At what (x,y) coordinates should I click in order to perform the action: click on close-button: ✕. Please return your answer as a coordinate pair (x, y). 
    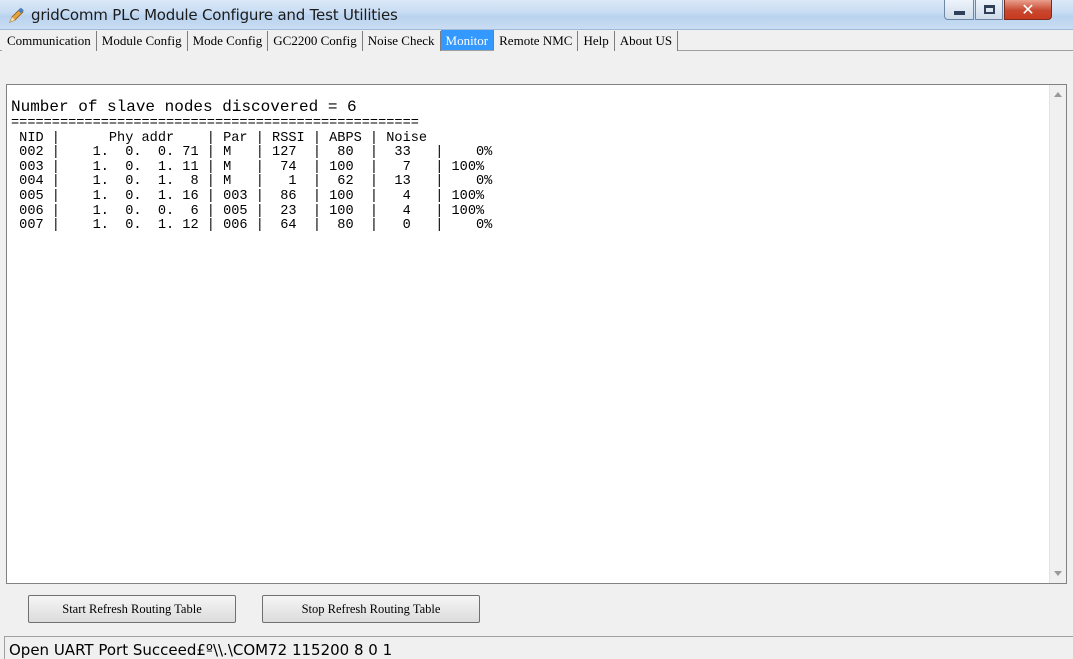
    Looking at the image, I should click on (1028, 10).